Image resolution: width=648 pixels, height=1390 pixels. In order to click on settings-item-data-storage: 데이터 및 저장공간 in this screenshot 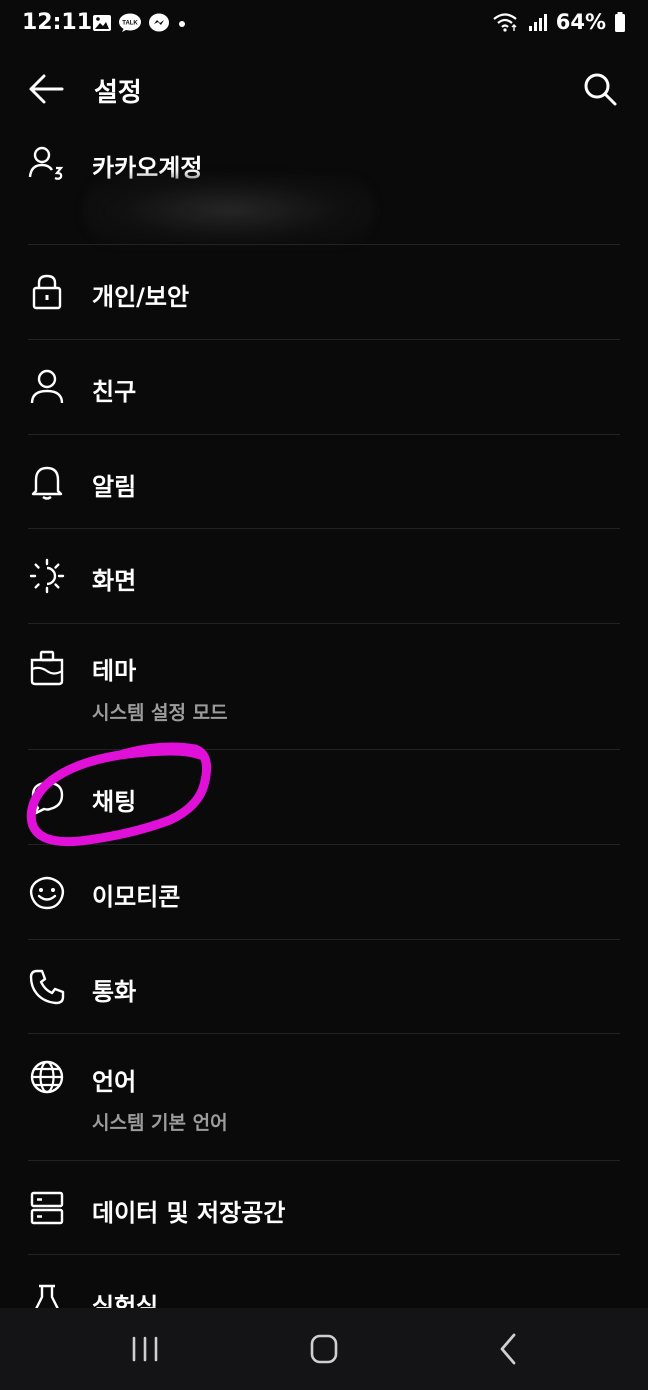, I will do `click(324, 1207)`.